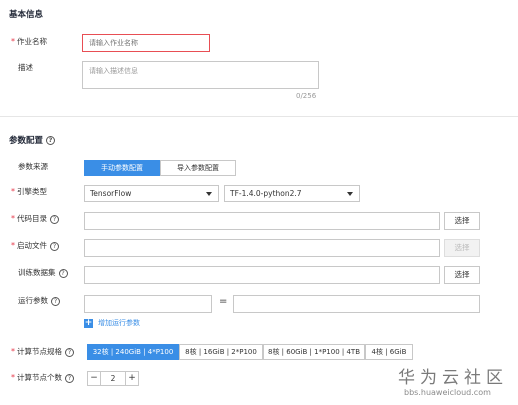 The image size is (518, 405). What do you see at coordinates (132, 378) in the screenshot?
I see `increment-button: +` at bounding box center [132, 378].